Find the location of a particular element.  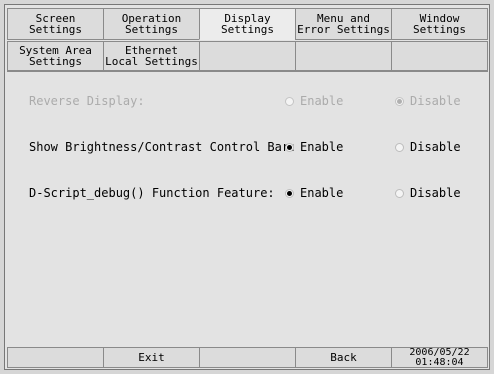

back-button: Back is located at coordinates (343, 357).